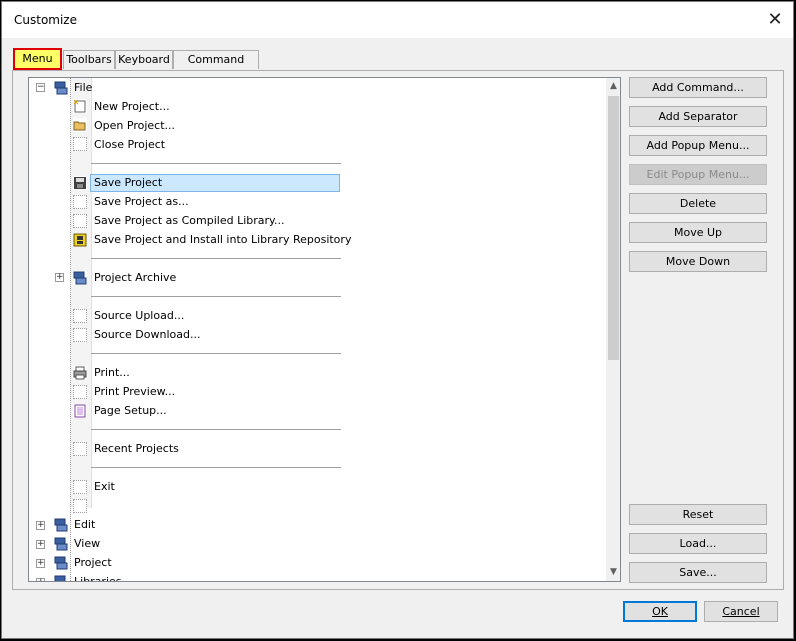 The image size is (796, 641). Describe the element at coordinates (698, 116) in the screenshot. I see `add-separator-button: Add Separator` at that location.